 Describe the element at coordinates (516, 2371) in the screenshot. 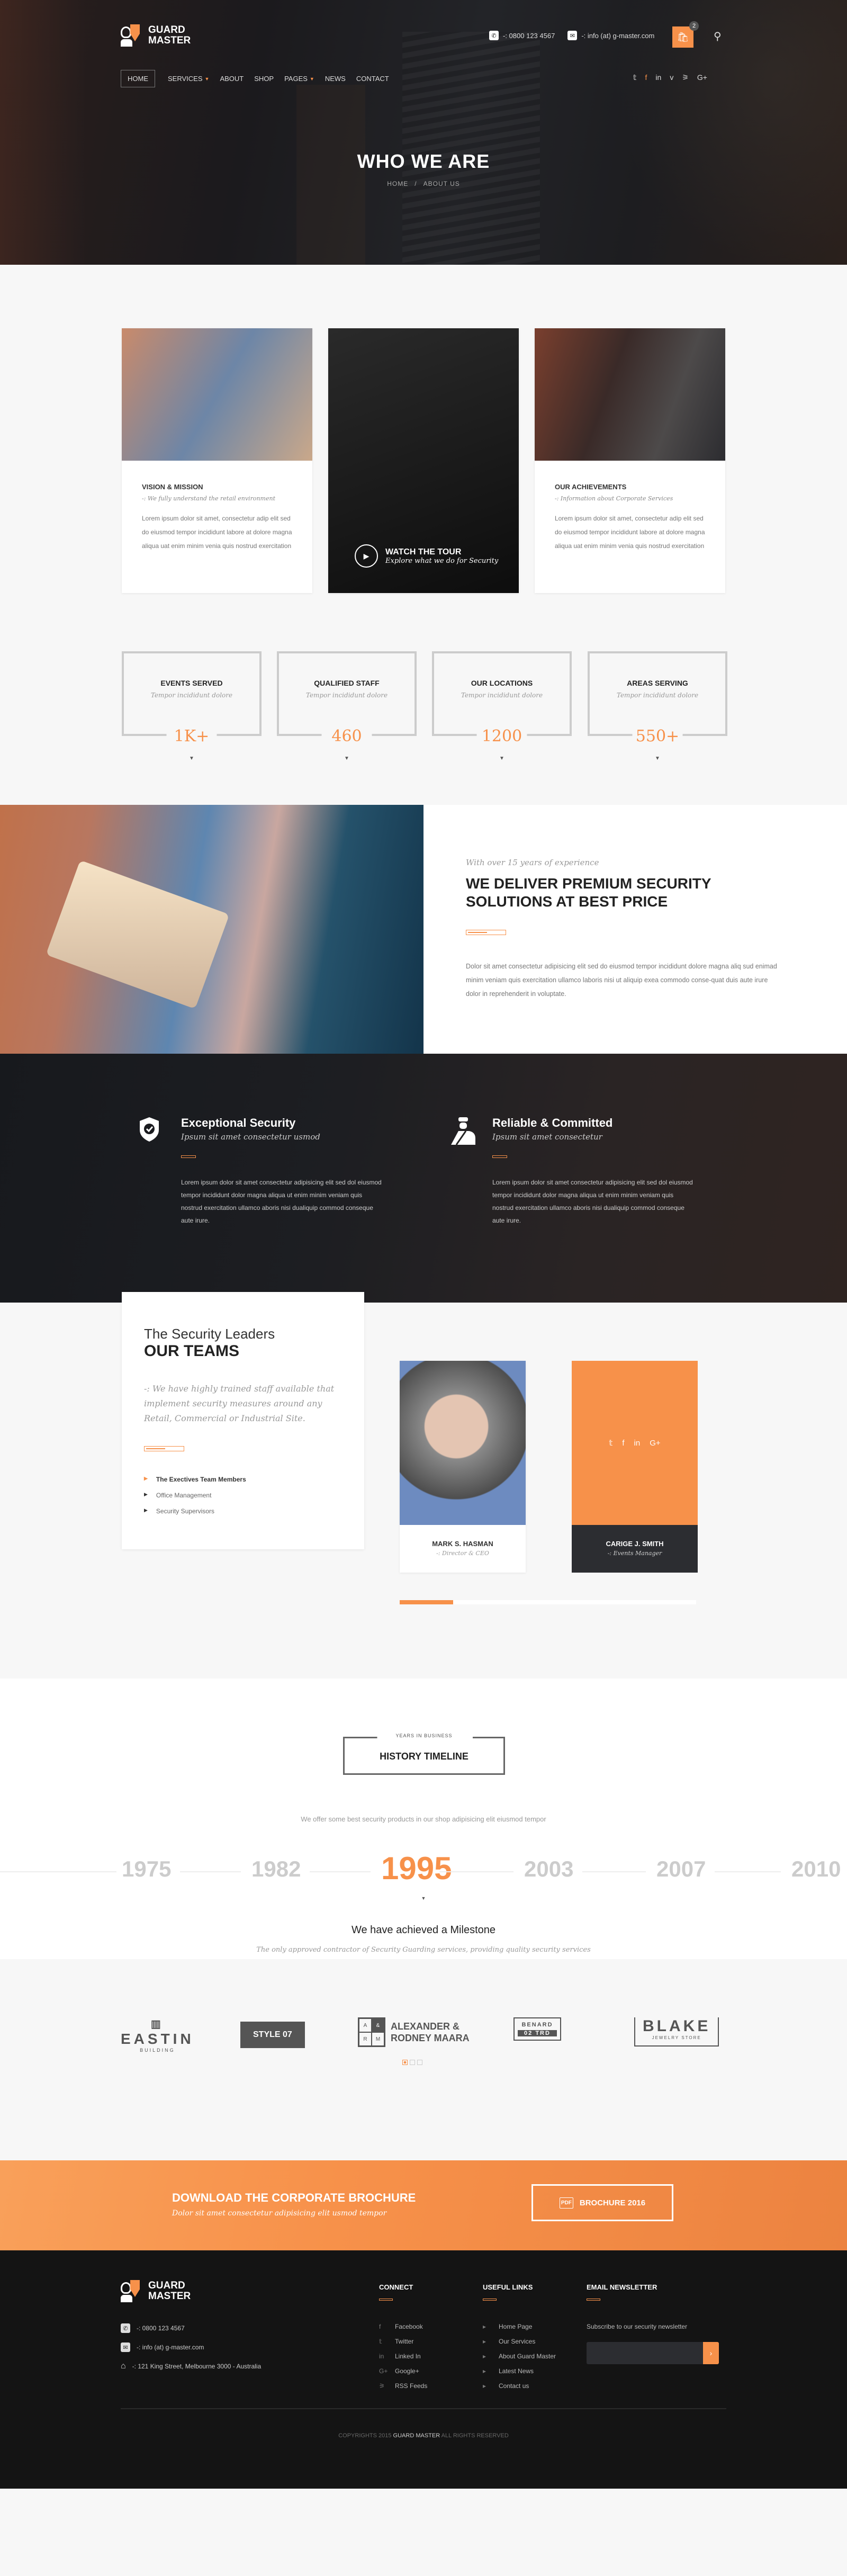

I see `link-label: Latest News` at that location.